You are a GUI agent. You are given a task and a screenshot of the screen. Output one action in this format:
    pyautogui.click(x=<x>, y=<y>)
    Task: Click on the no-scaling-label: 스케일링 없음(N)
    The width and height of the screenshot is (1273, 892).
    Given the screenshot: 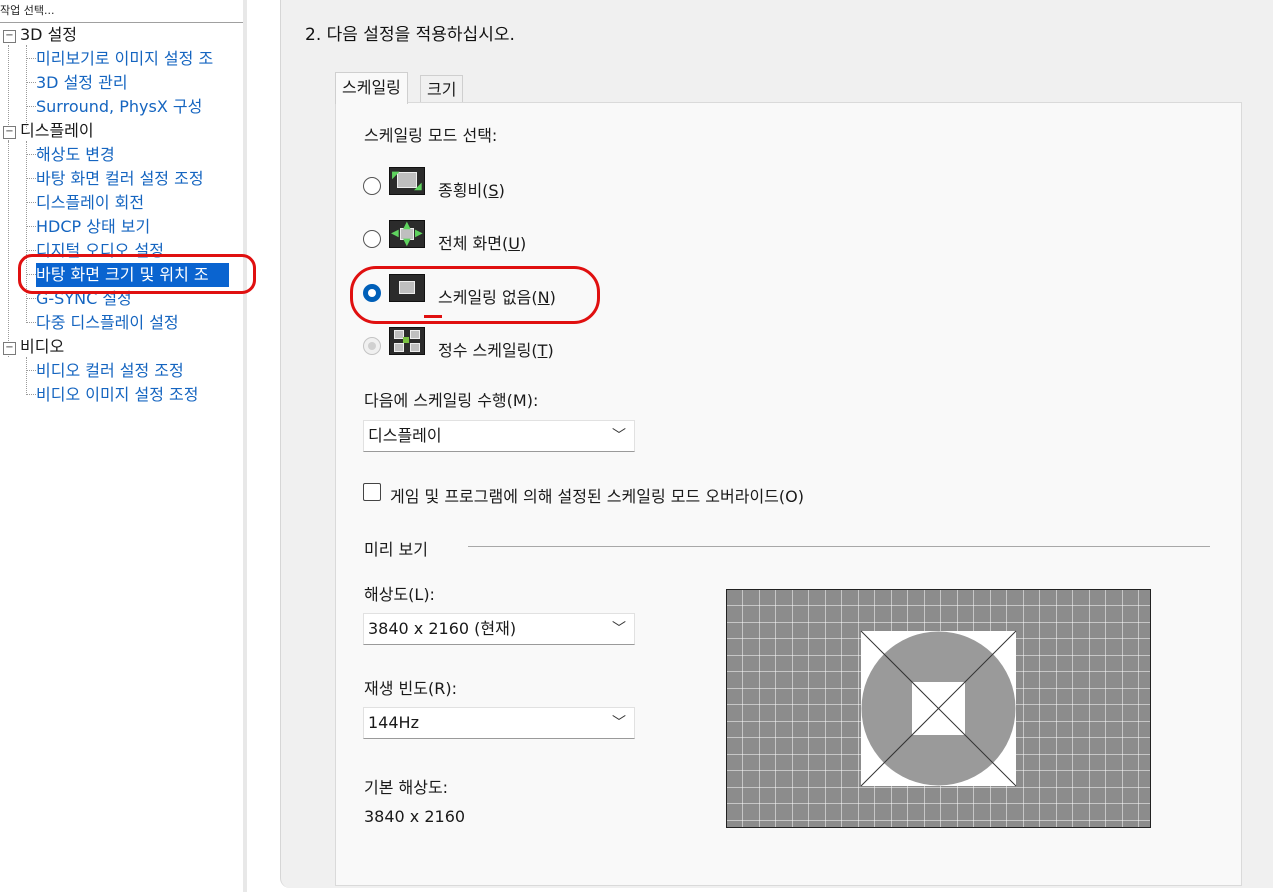 What is the action you would take?
    pyautogui.click(x=497, y=297)
    